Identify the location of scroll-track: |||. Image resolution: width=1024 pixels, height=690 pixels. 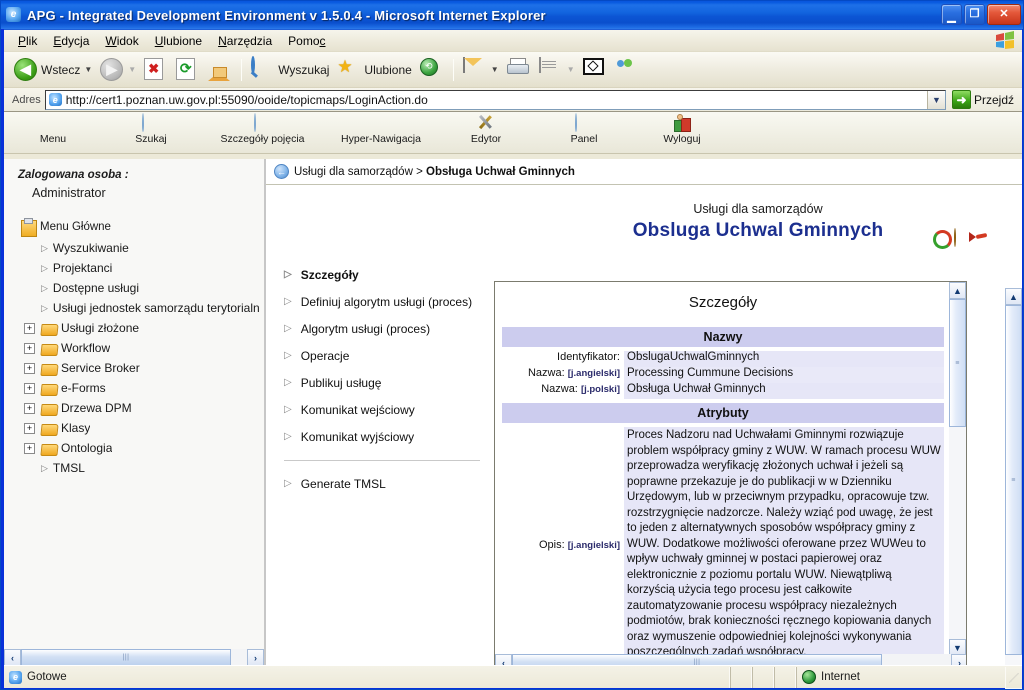
(134, 657).